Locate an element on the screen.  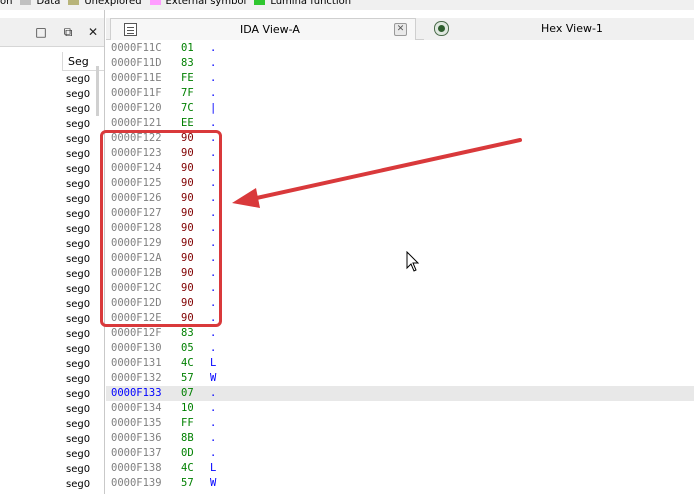
listing-row: 0000F132 57 W is located at coordinates (400, 378).